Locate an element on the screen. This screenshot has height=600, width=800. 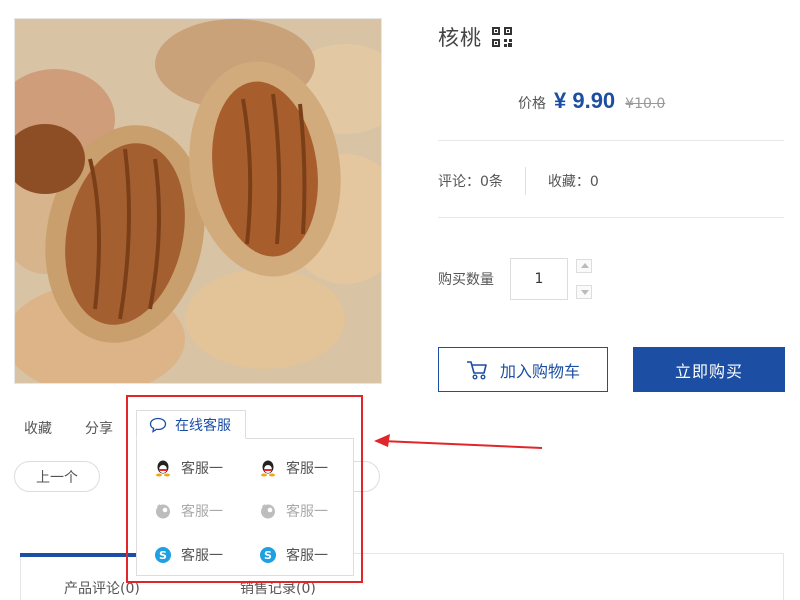
chat-bubble-icon is located at coordinates (158, 425).